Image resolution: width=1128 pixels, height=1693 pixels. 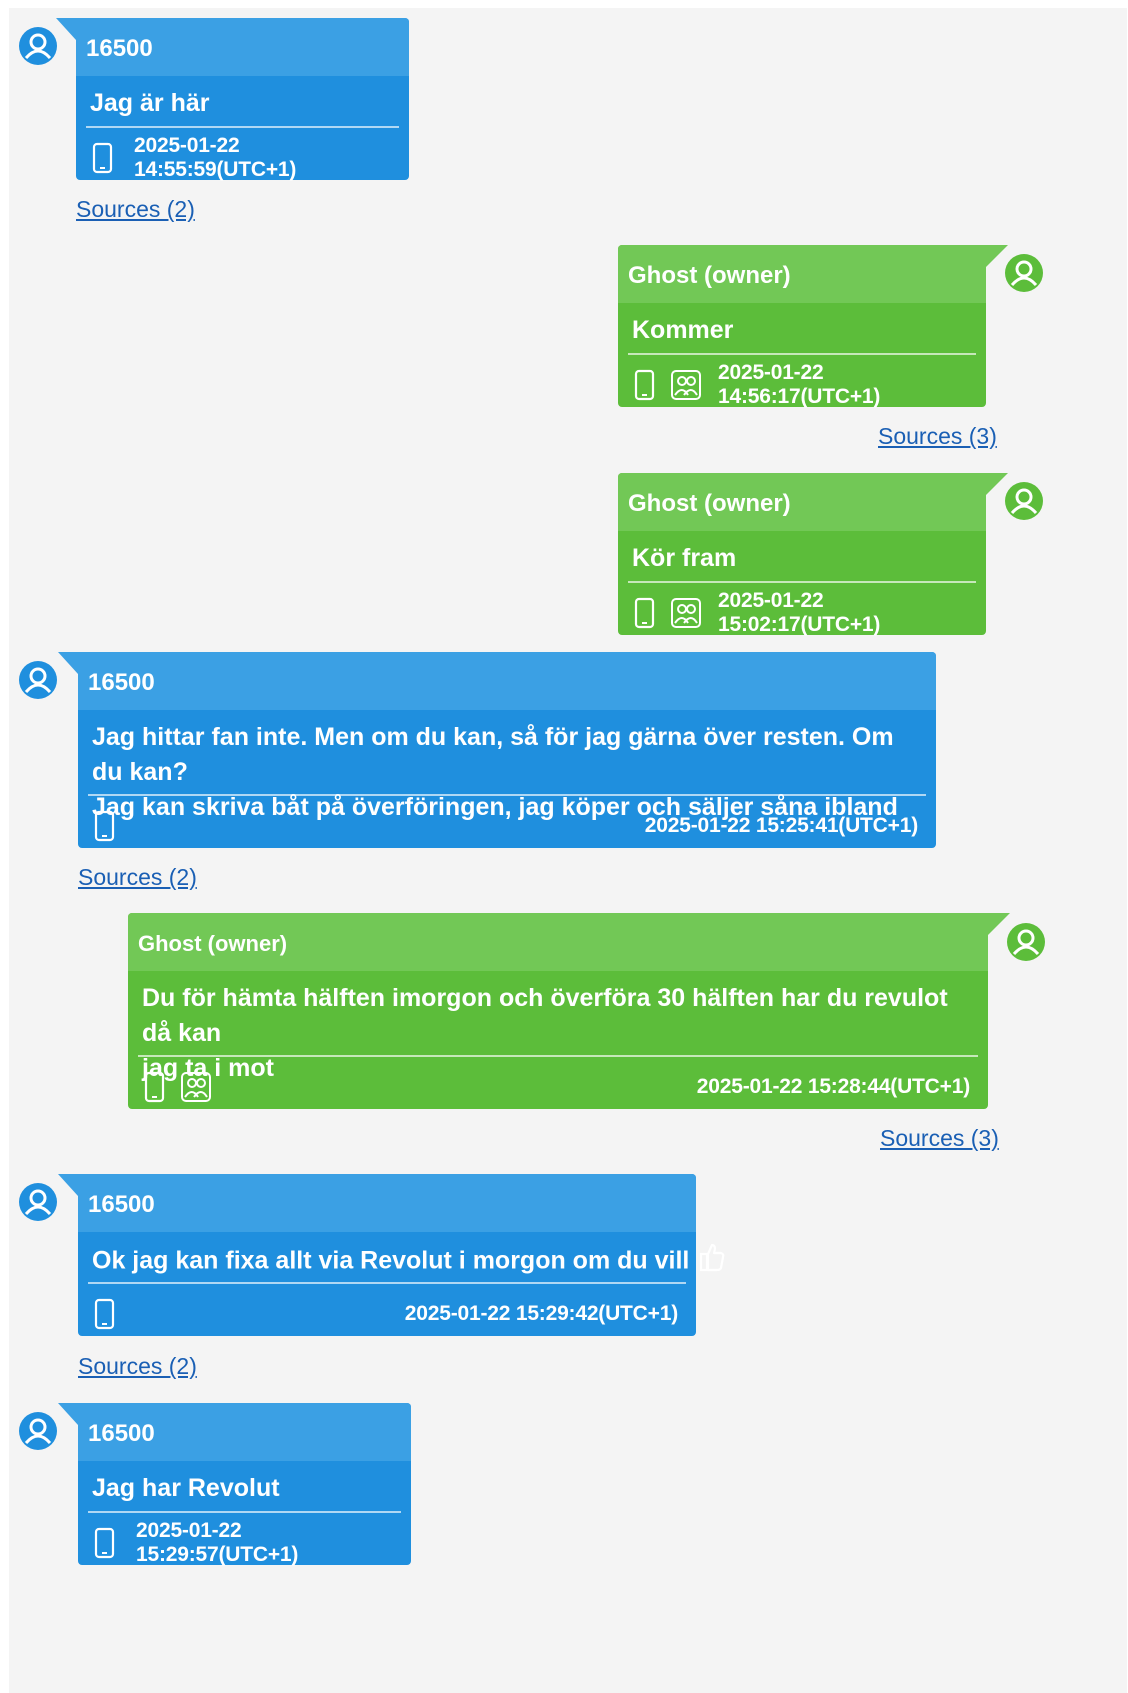 I want to click on thumbs-up-icon, so click(x=712, y=1262).